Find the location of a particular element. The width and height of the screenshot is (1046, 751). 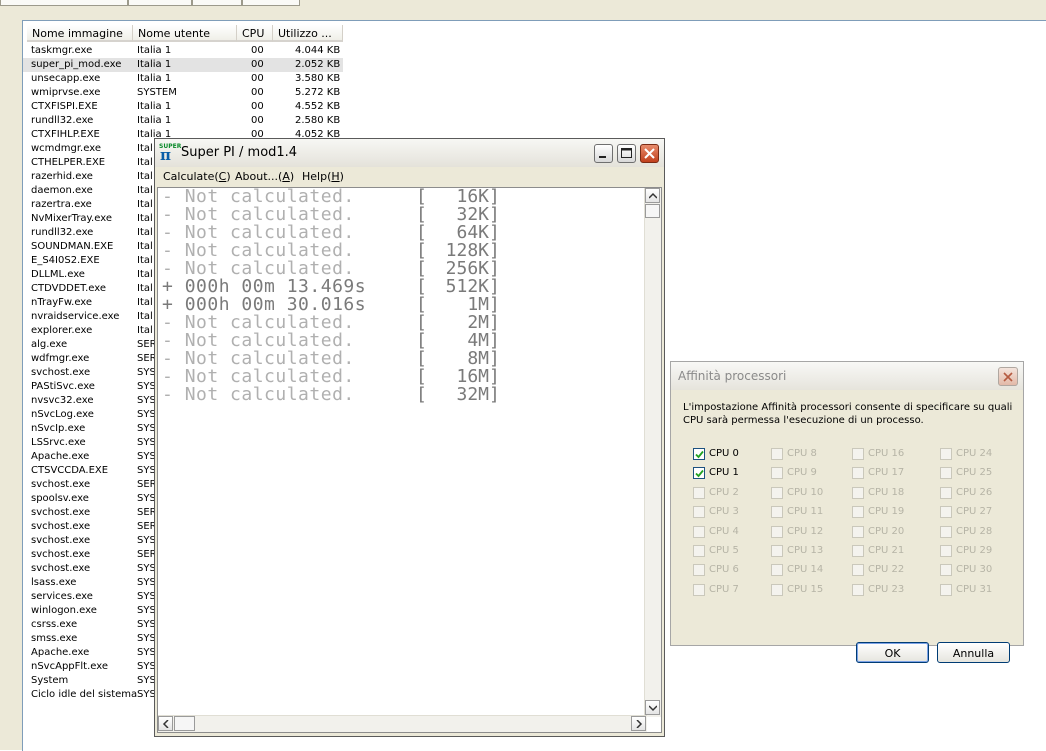

process-name: LSSrvc.exe is located at coordinates (58, 442).